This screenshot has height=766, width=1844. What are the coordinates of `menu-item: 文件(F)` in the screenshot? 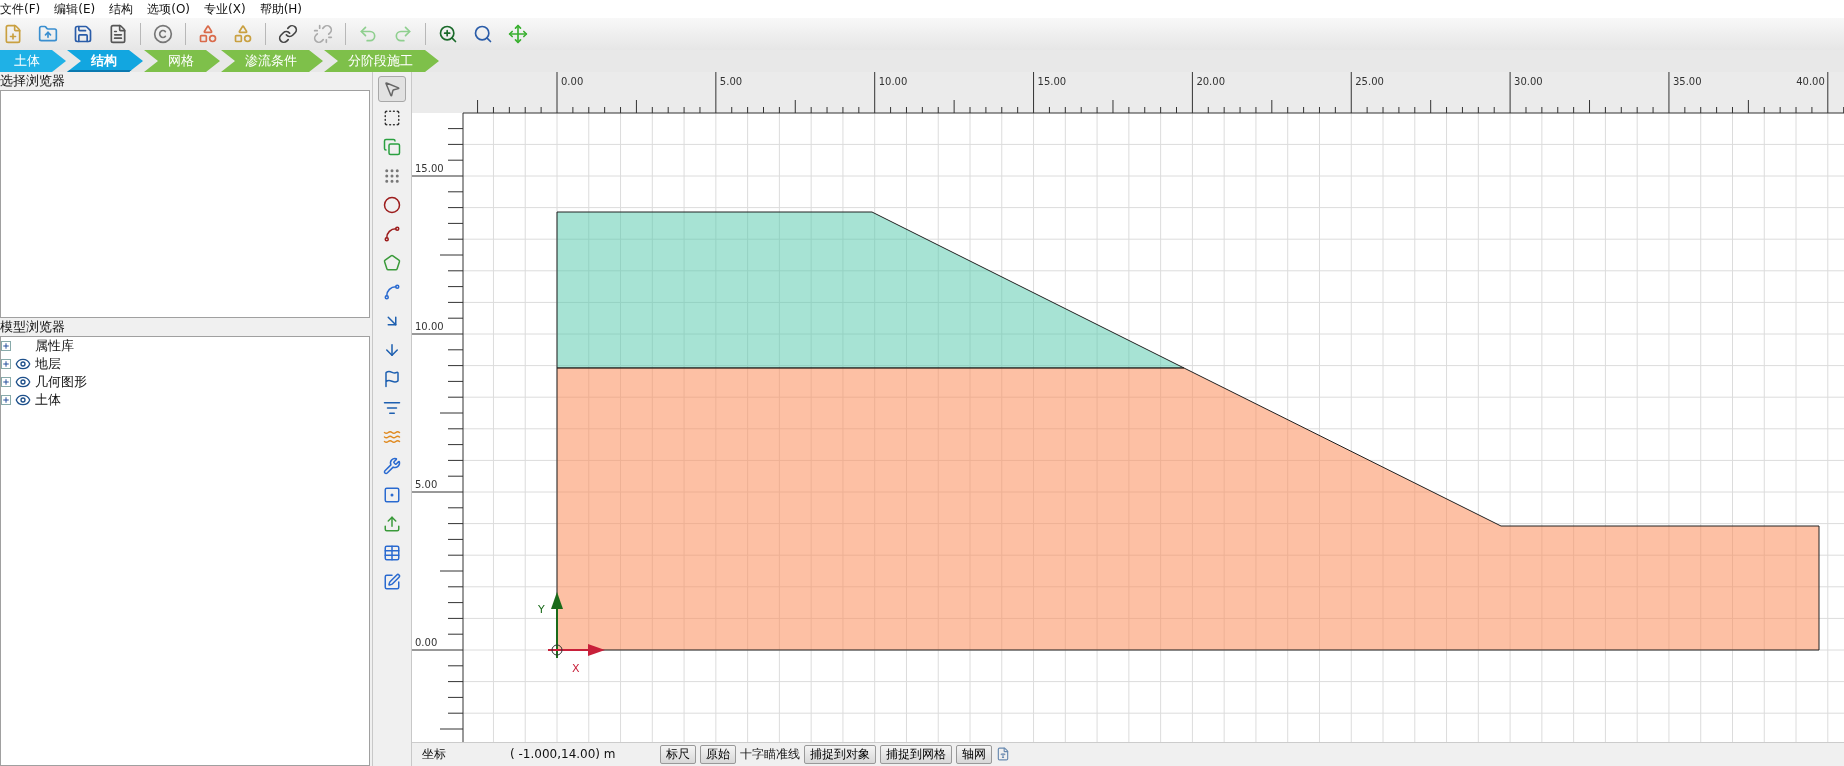 It's located at (20, 9).